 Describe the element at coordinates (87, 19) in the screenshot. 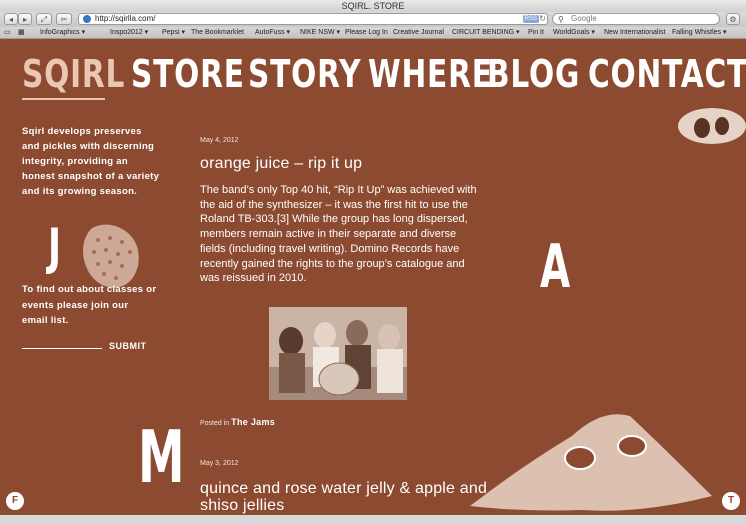

I see `globe-icon` at that location.